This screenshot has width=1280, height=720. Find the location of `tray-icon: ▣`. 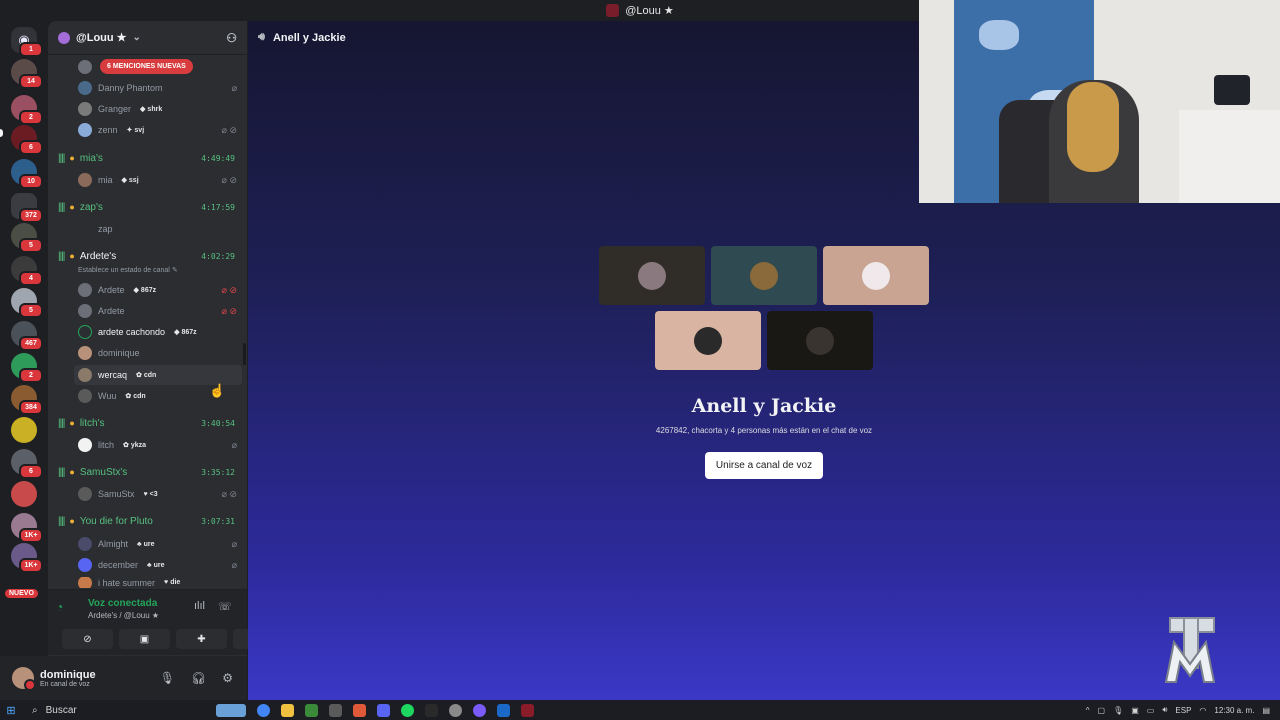

tray-icon: ▣ is located at coordinates (1135, 710).